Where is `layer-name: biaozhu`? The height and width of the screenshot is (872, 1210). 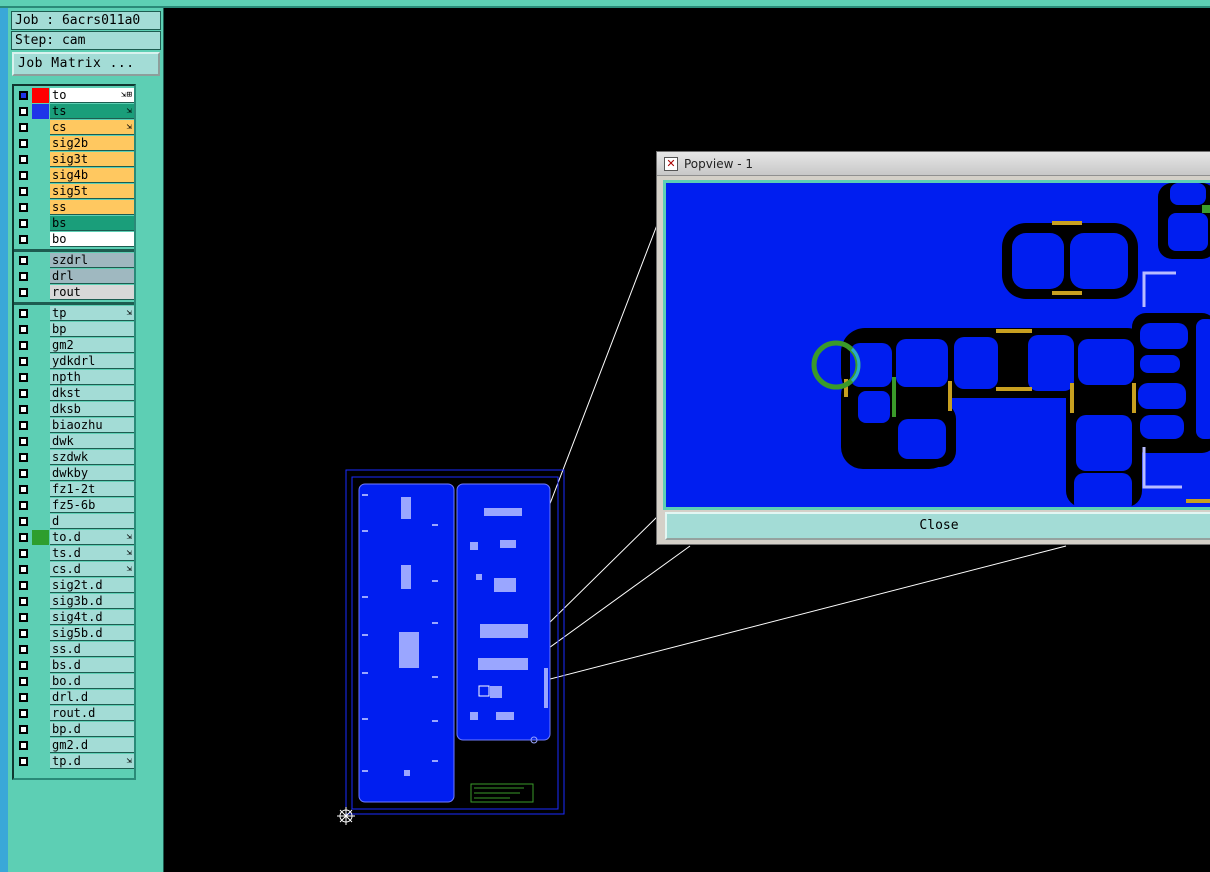
layer-name: biaozhu is located at coordinates (92, 425).